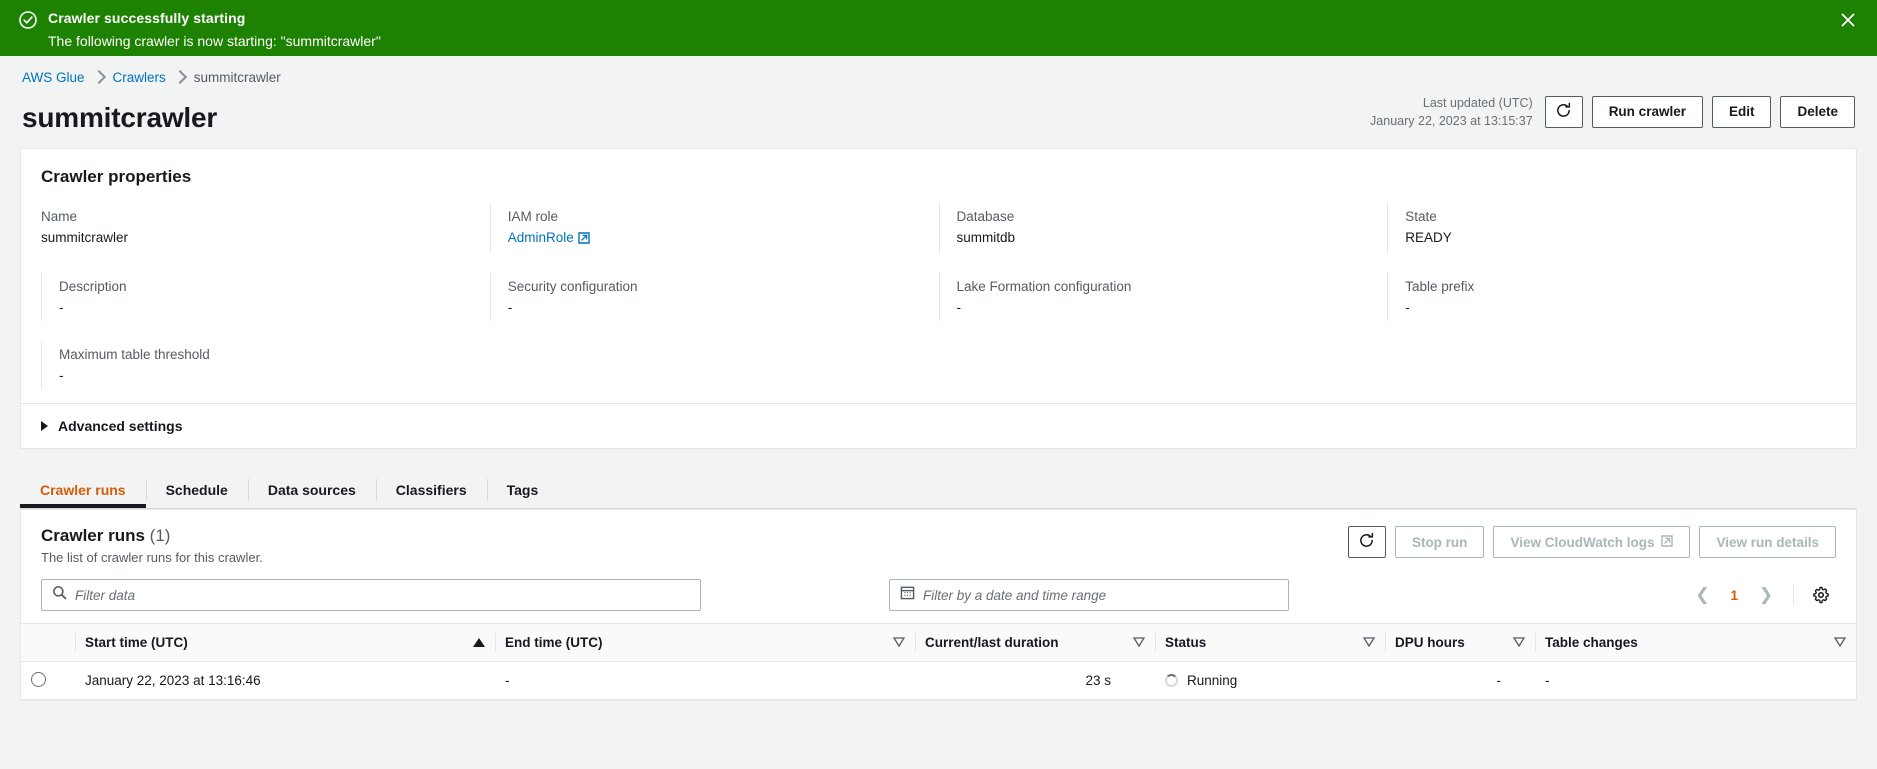 The image size is (1877, 769). What do you see at coordinates (533, 216) in the screenshot?
I see `property-label: IAM role` at bounding box center [533, 216].